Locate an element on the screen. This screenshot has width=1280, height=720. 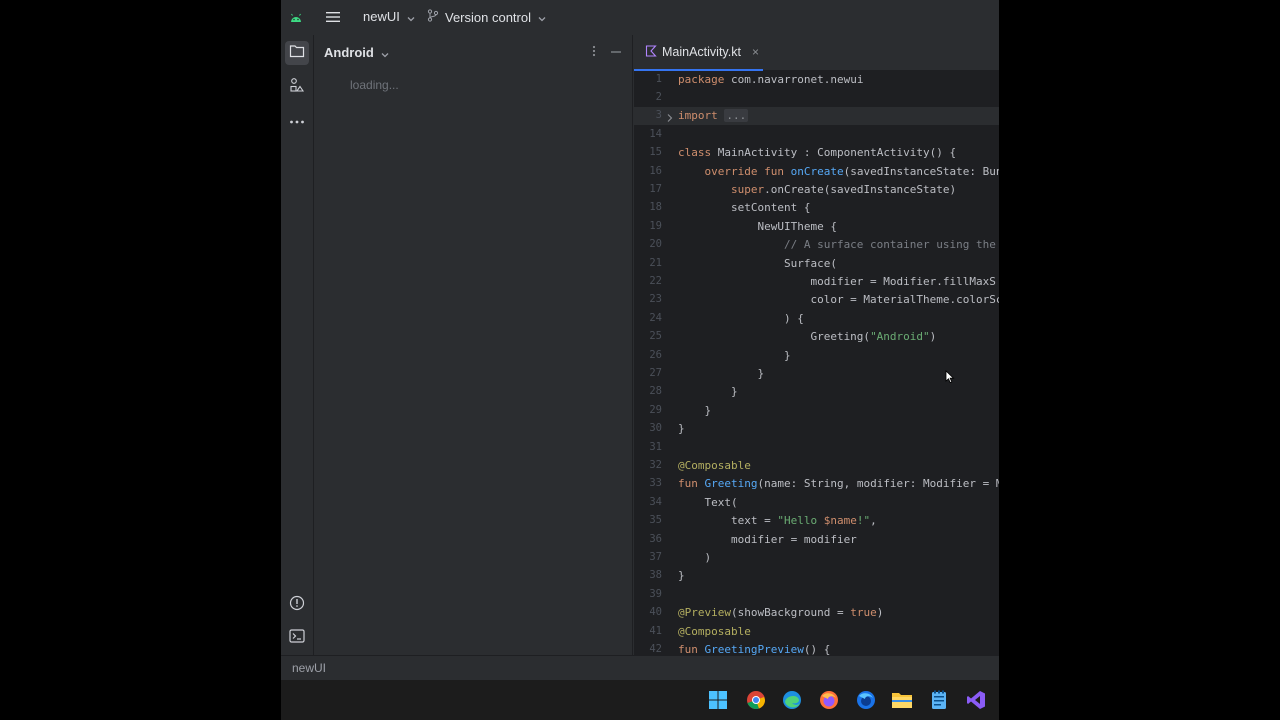
code-token: fun is located at coordinates (691, 484).